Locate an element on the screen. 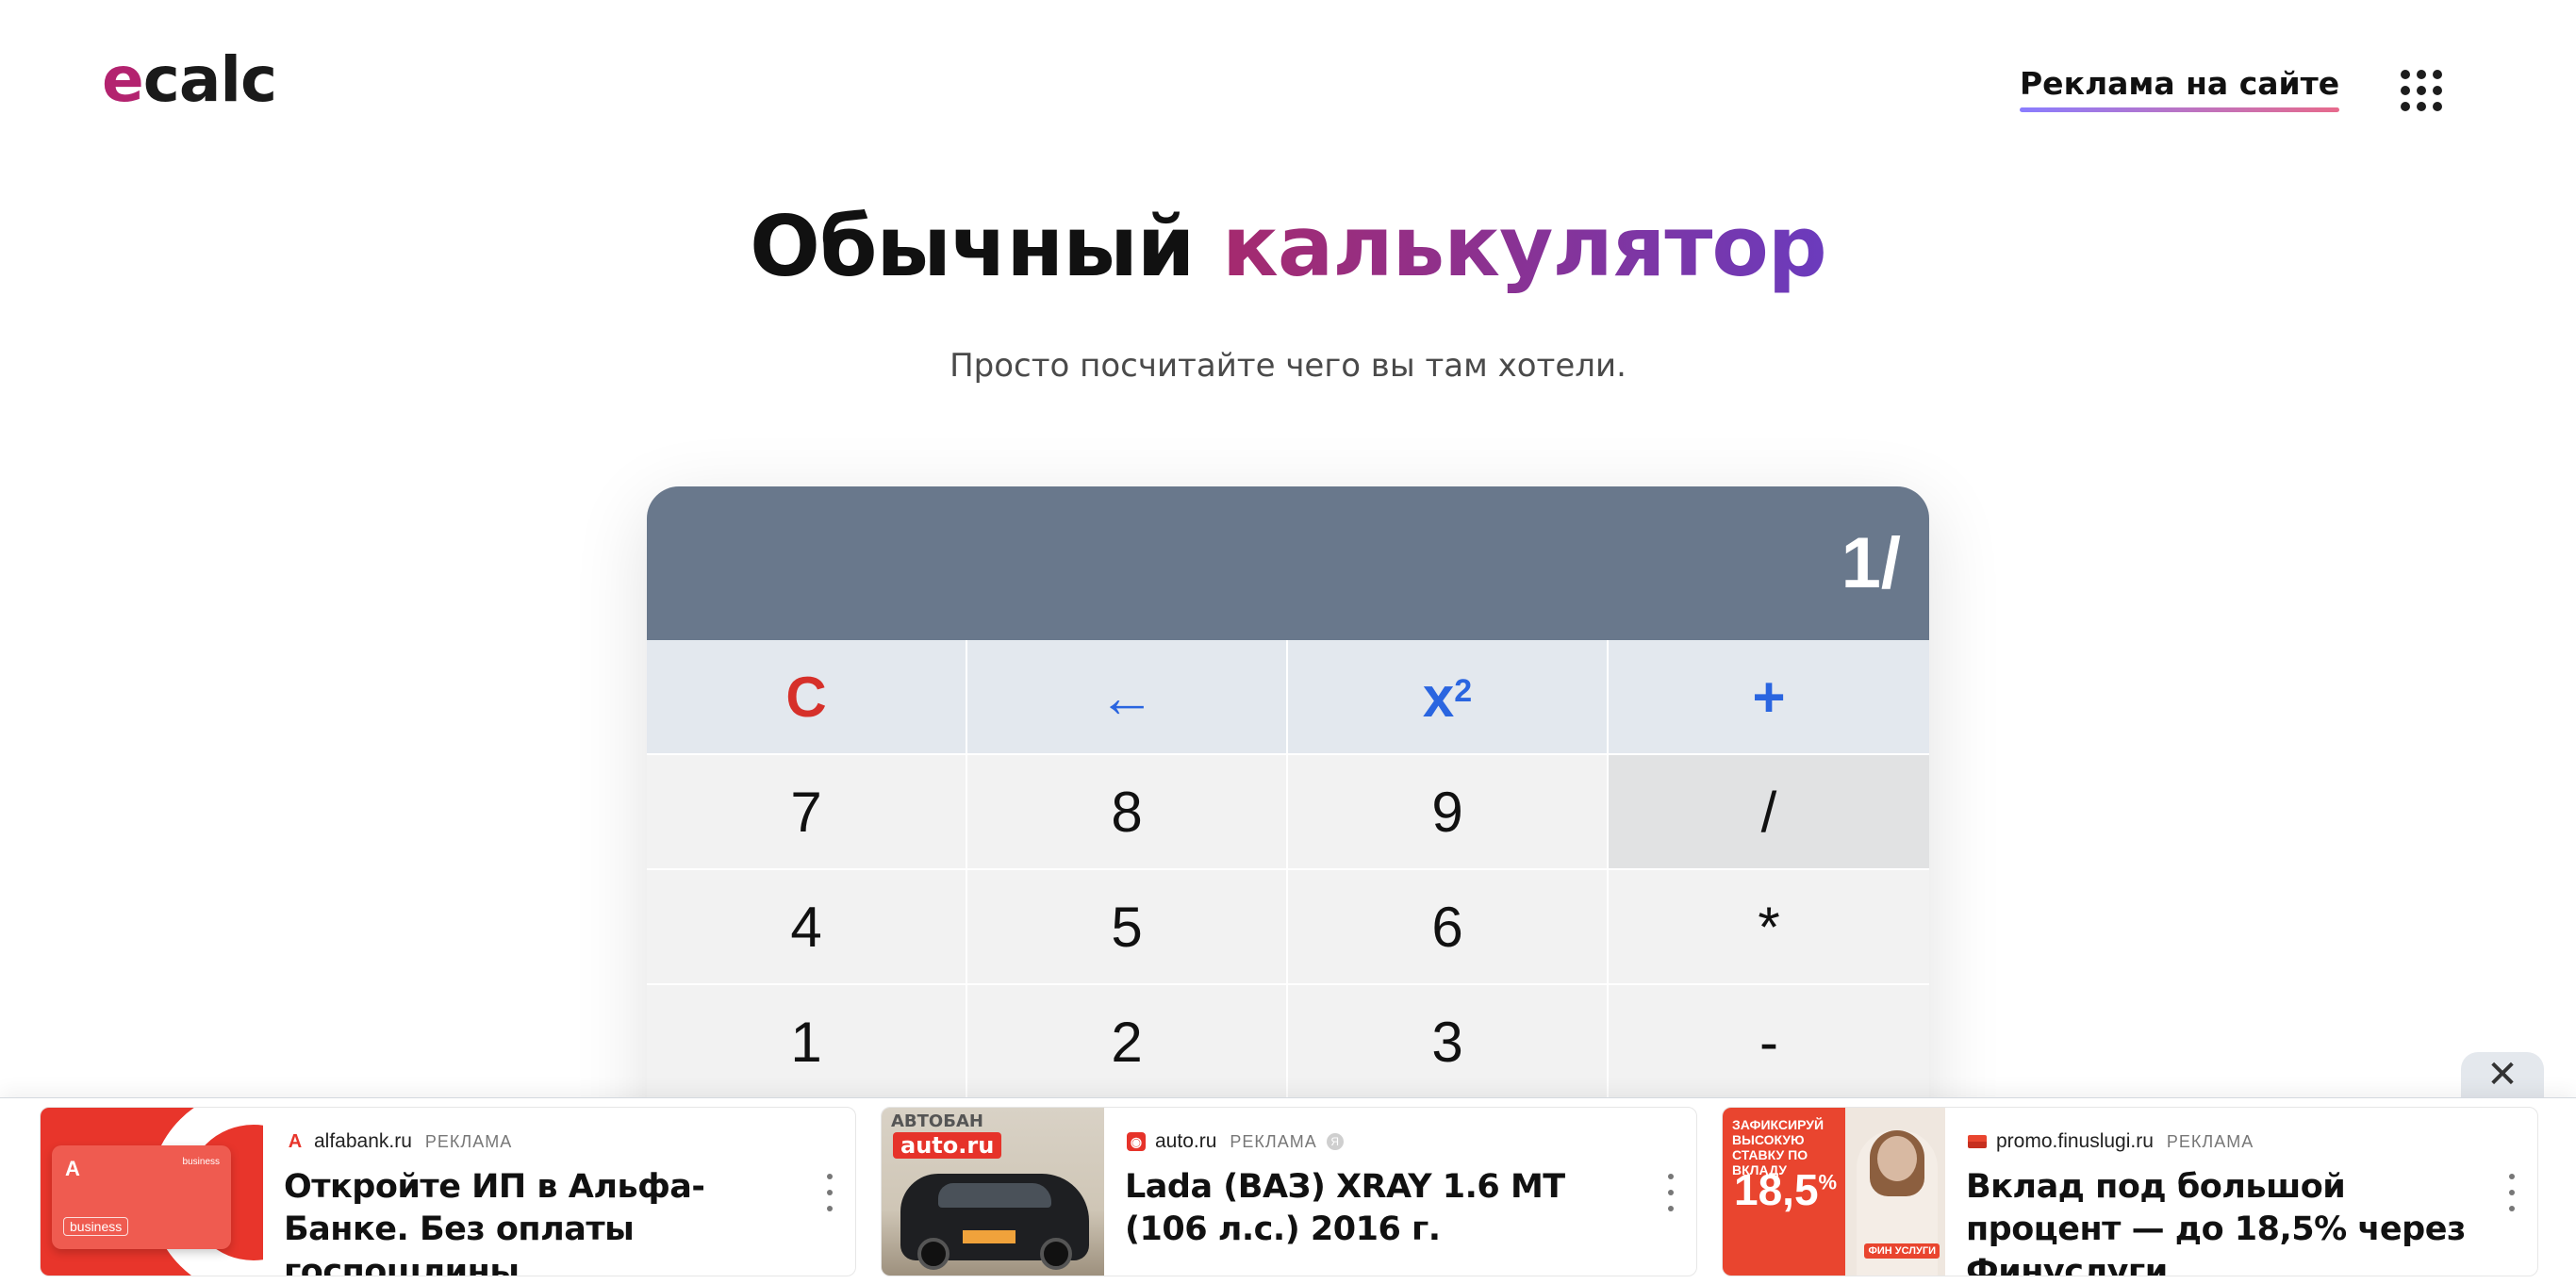 The height and width of the screenshot is (1284, 2576). yandex-icon: Я is located at coordinates (1335, 1142).